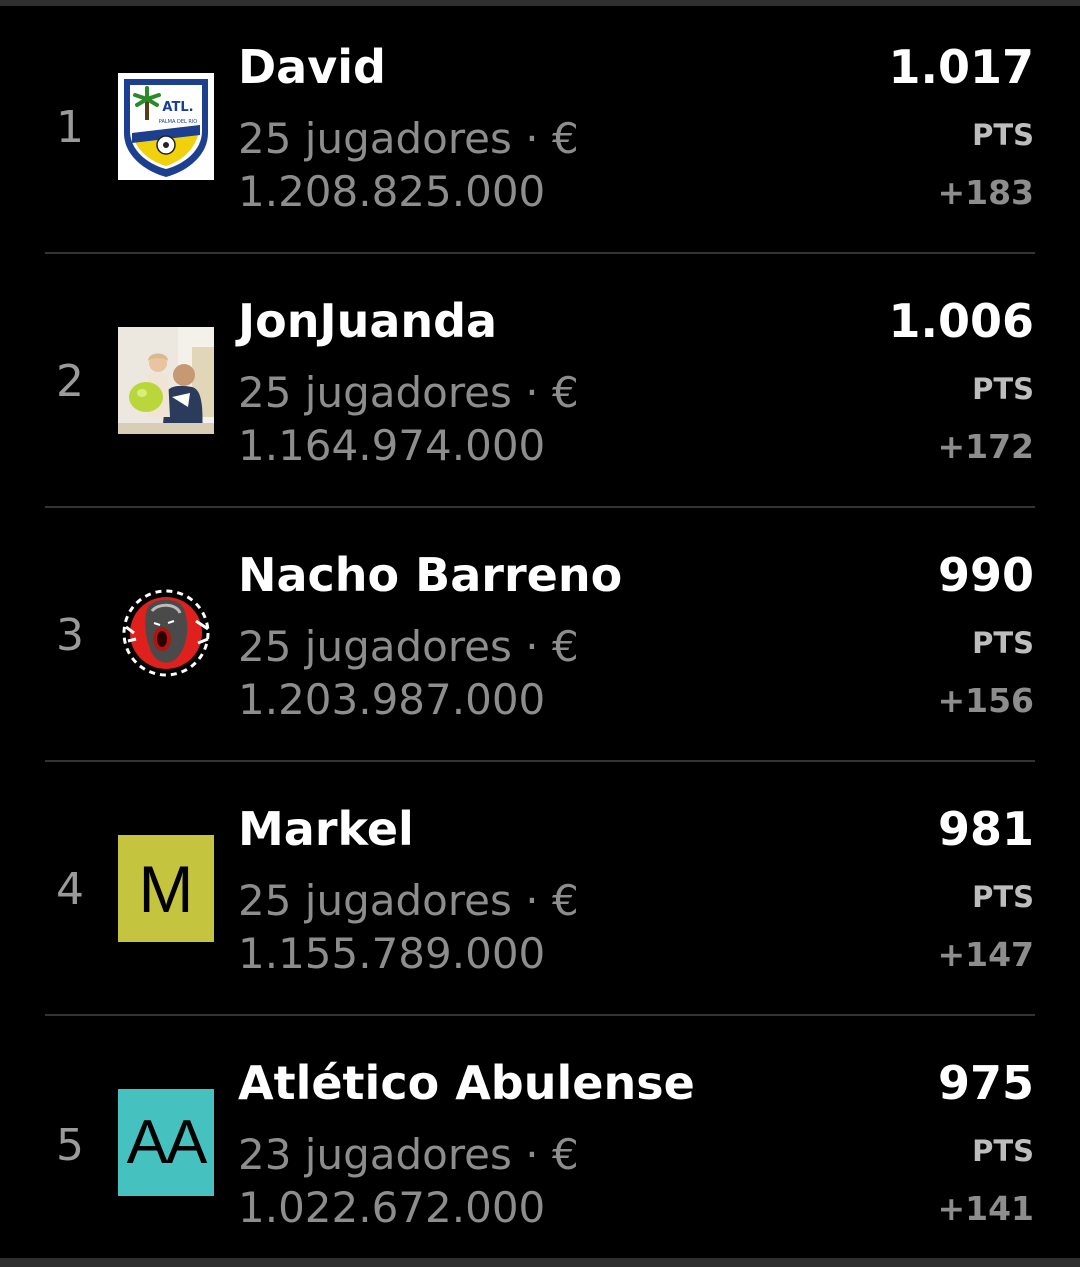 Image resolution: width=1080 pixels, height=1267 pixels. I want to click on rank-number: 4, so click(70, 889).